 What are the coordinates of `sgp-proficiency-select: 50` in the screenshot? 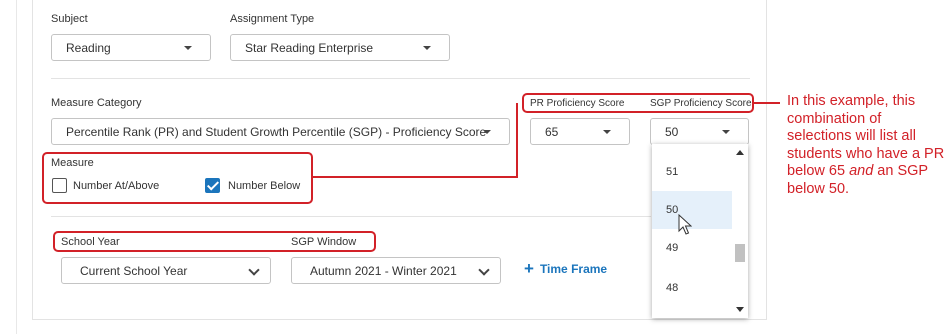 It's located at (699, 131).